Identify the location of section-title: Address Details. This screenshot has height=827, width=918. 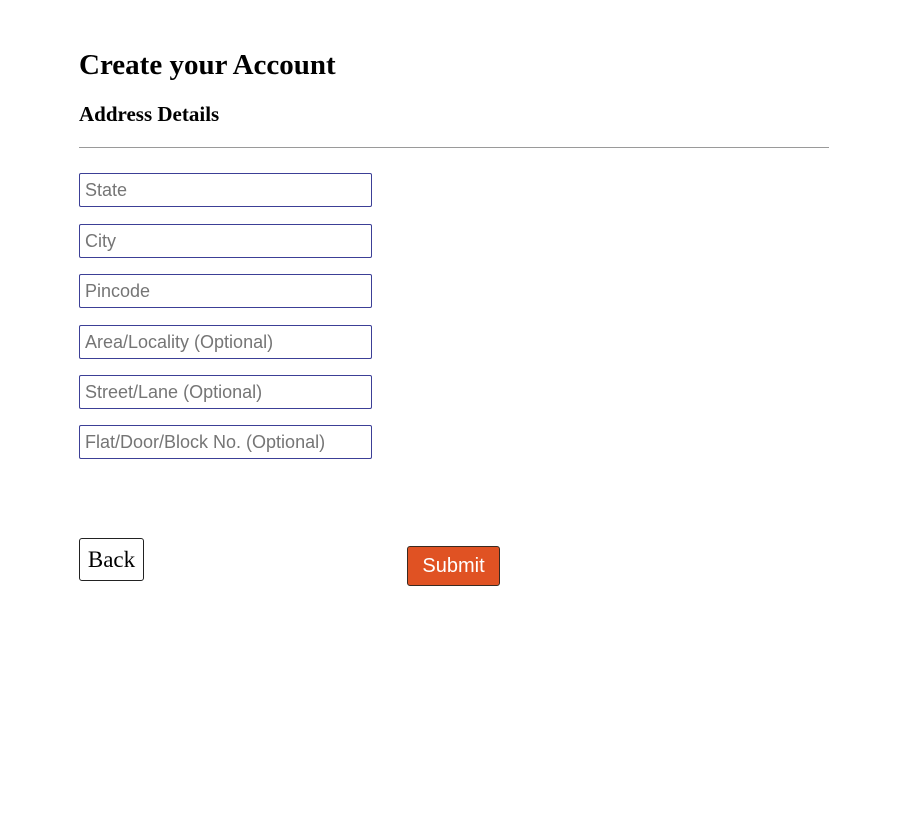
(149, 114).